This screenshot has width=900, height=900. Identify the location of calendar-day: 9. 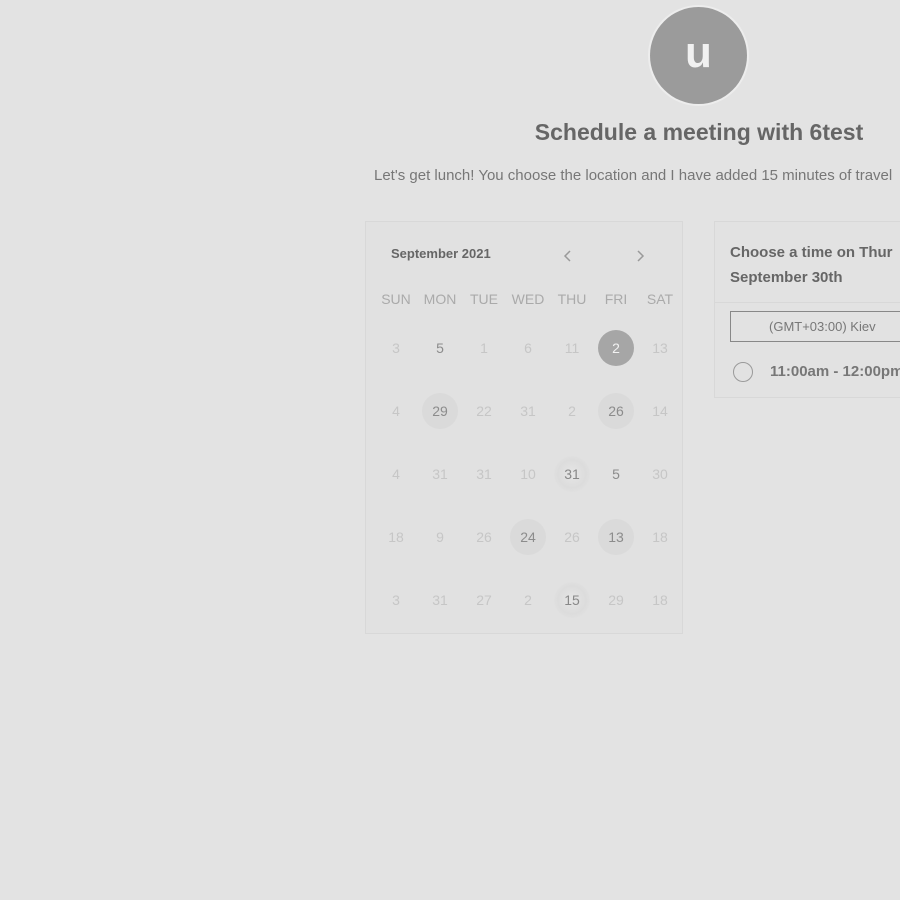
(440, 537).